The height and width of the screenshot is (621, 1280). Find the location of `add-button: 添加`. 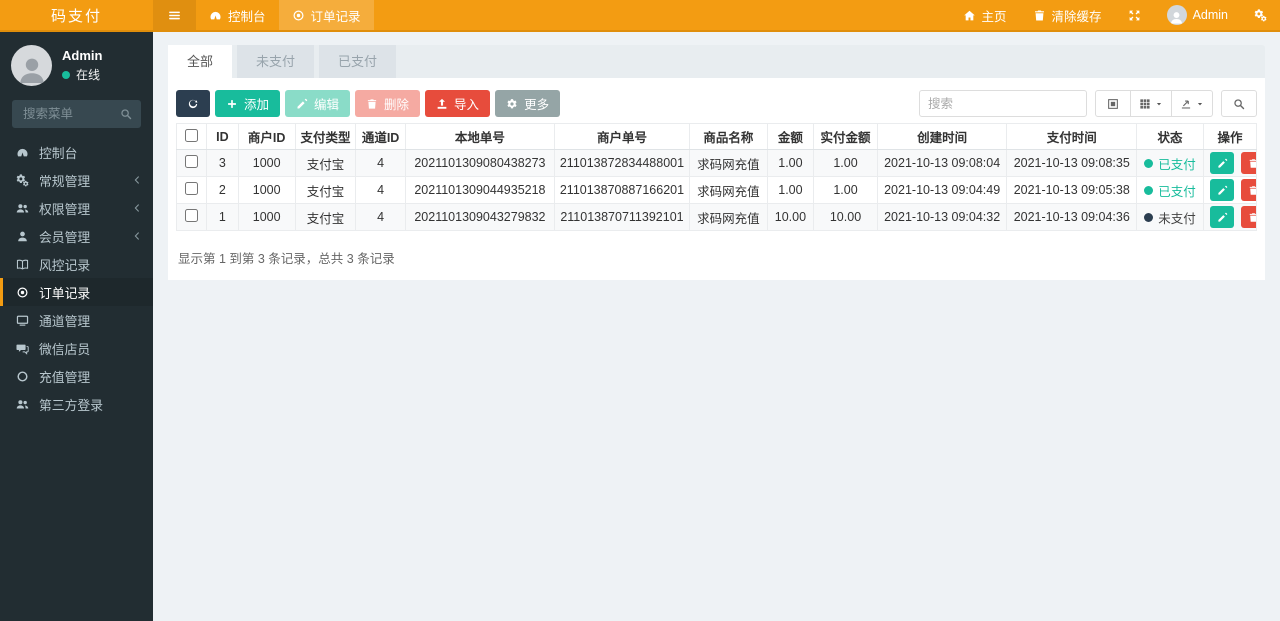

add-button: 添加 is located at coordinates (248, 103).